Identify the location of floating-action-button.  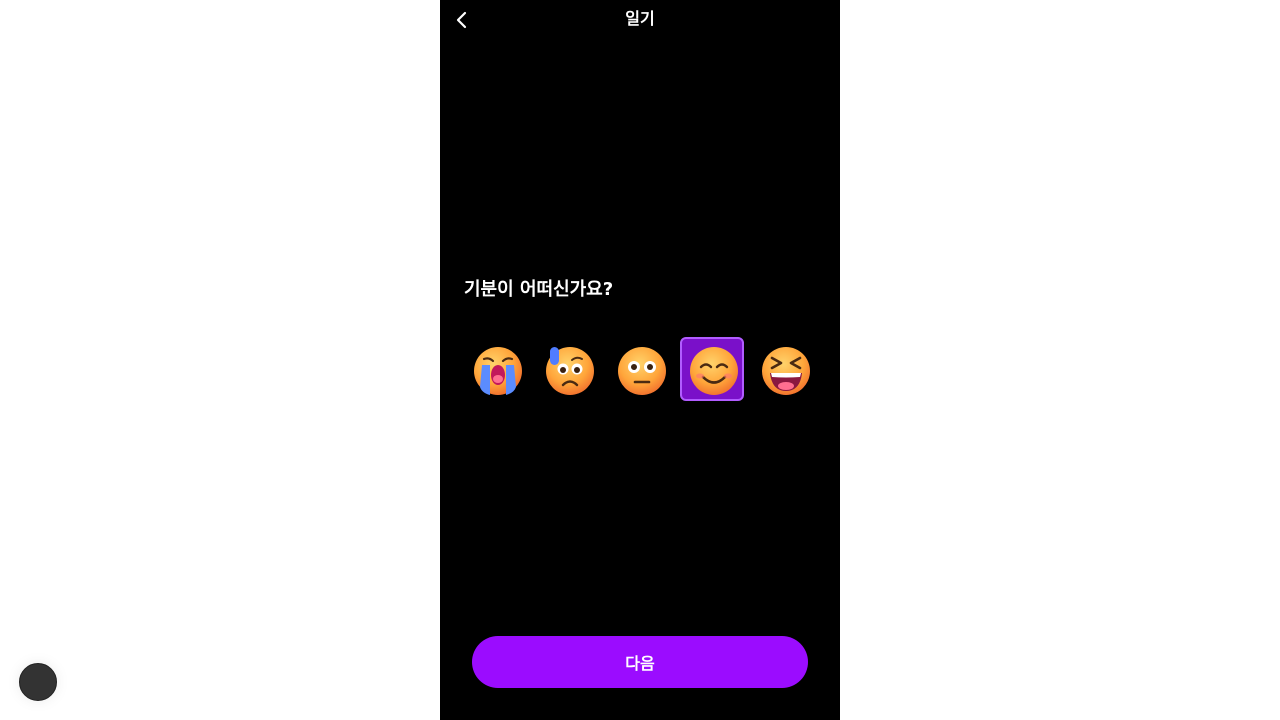
(38, 682).